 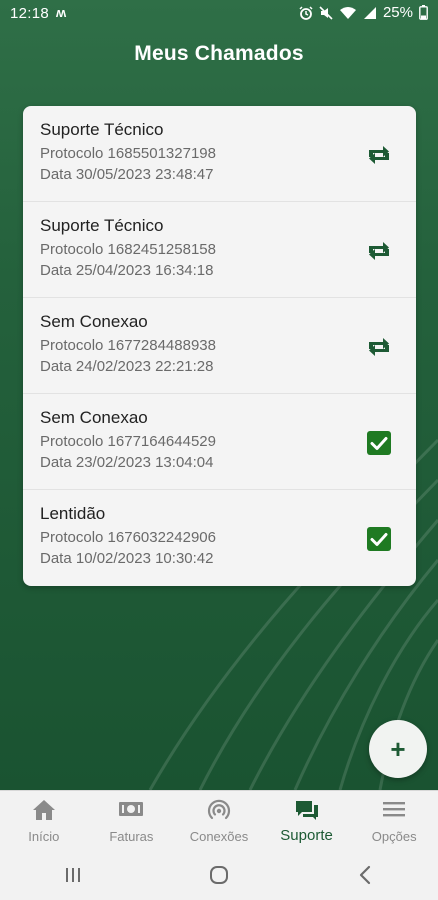 I want to click on ticket-name: Lentidão, so click(x=73, y=513).